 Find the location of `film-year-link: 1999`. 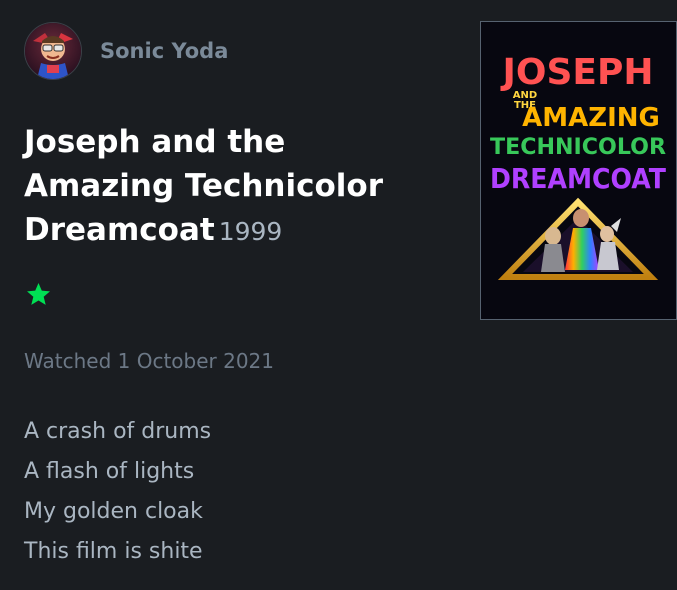

film-year-link: 1999 is located at coordinates (251, 231).